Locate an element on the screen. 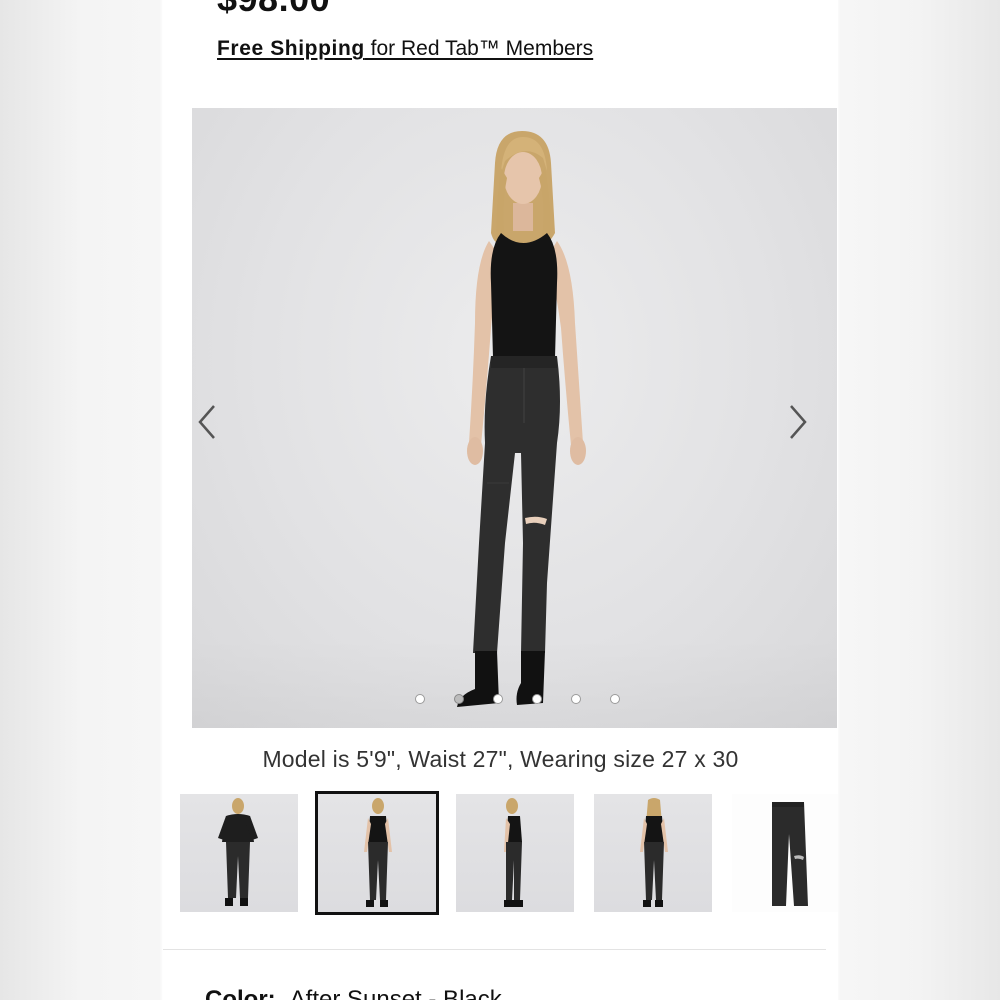 Image resolution: width=1000 pixels, height=1000 pixels. free-shipping-link: Free Shipping for Red Tab™ Members is located at coordinates (405, 49).